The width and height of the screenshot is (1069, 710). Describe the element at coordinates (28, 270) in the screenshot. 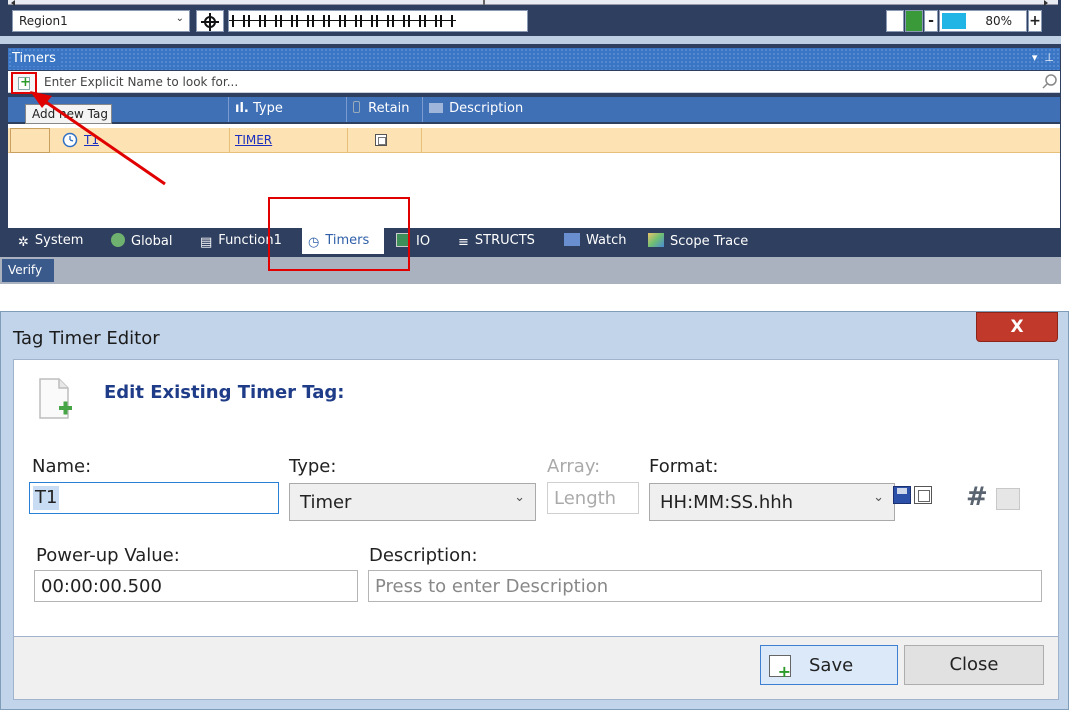

I see `verify-button: Verify` at that location.